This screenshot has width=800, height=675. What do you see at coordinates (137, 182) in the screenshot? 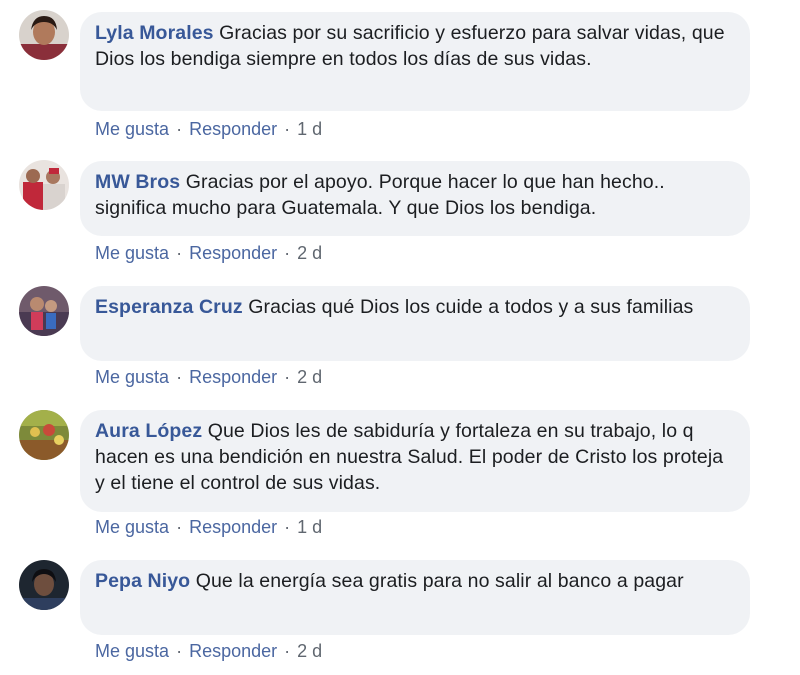
I see `comment-author: MW Bros` at bounding box center [137, 182].